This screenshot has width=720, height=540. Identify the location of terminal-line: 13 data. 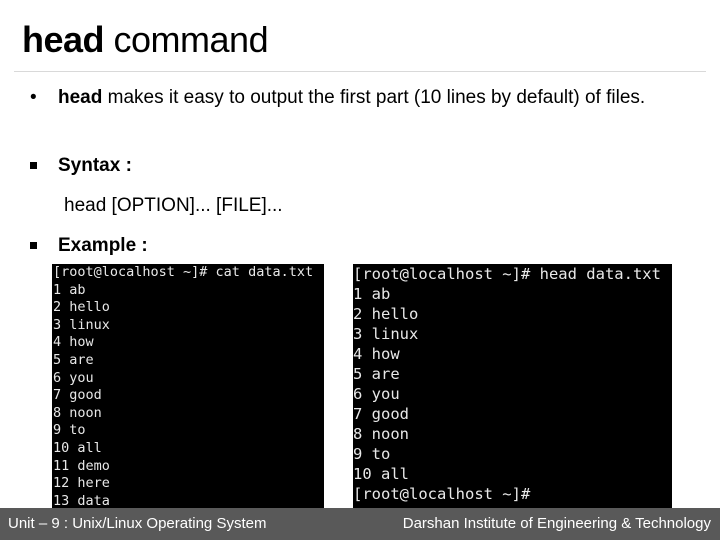
(81, 500).